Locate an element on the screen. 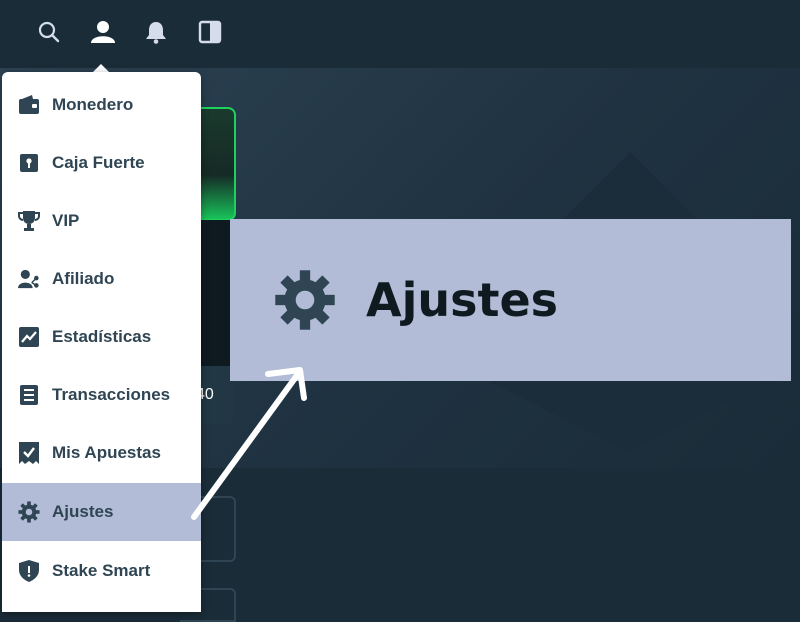 The width and height of the screenshot is (800, 622). menu-item-label: Afiliado is located at coordinates (83, 278).